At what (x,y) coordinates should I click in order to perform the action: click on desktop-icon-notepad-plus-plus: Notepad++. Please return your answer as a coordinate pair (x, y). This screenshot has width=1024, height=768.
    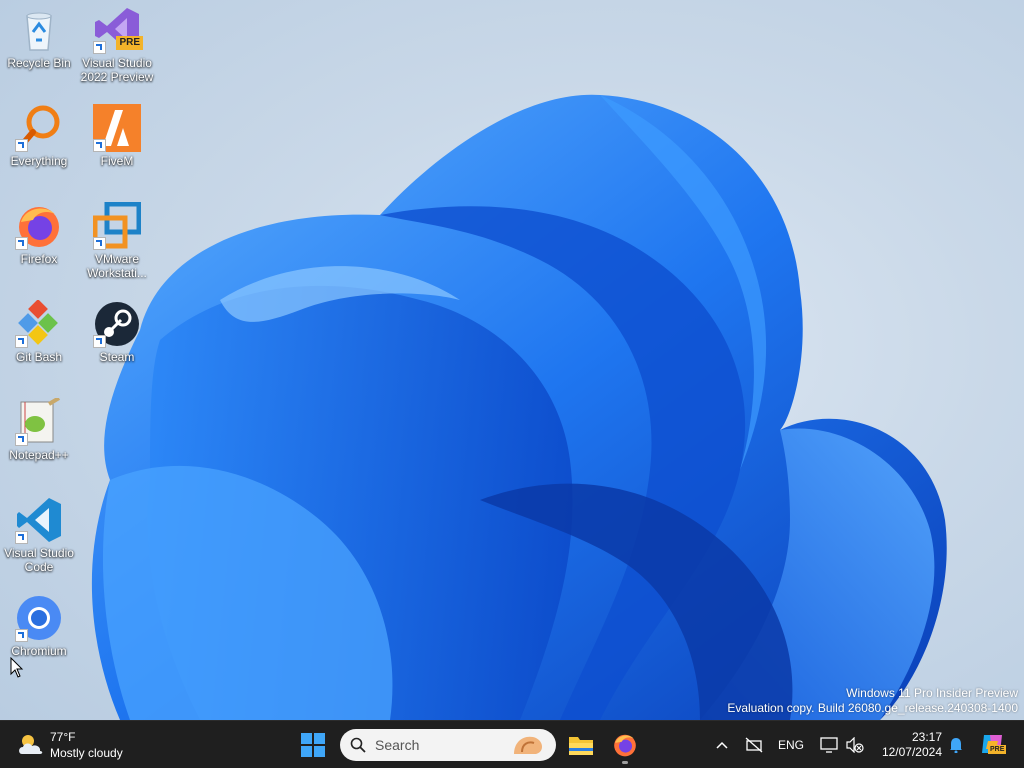
    Looking at the image, I should click on (39, 429).